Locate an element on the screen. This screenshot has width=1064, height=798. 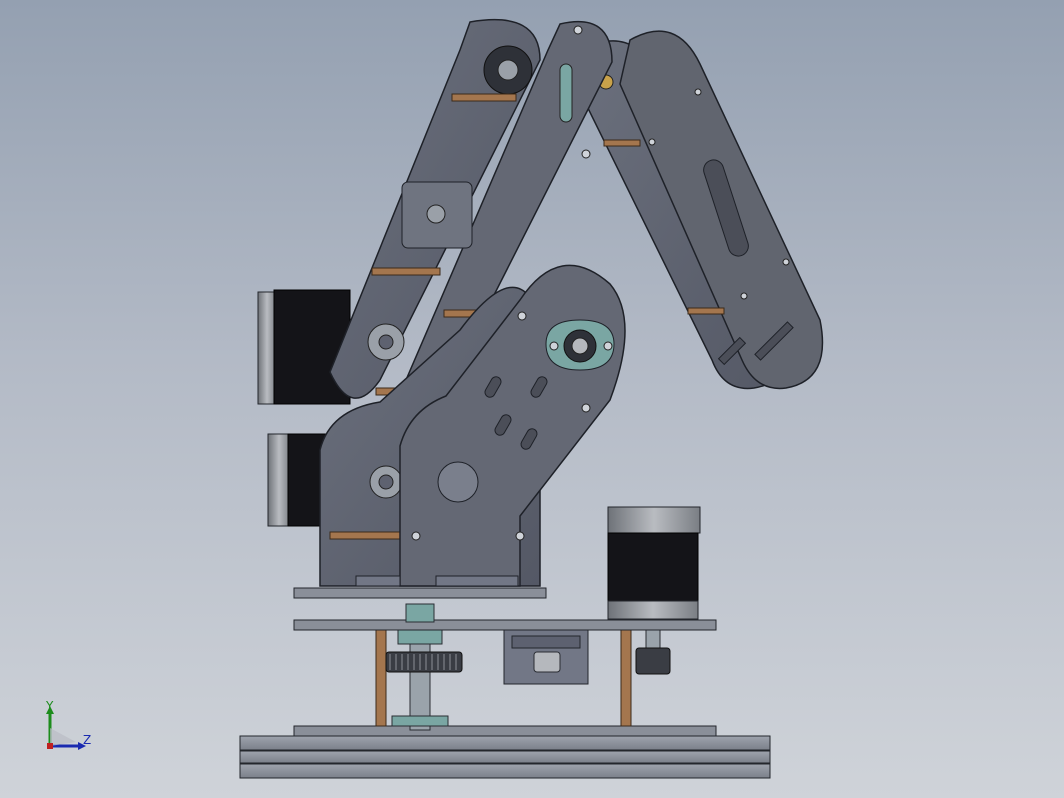
shoulder-motor-upper is located at coordinates (304, 347).